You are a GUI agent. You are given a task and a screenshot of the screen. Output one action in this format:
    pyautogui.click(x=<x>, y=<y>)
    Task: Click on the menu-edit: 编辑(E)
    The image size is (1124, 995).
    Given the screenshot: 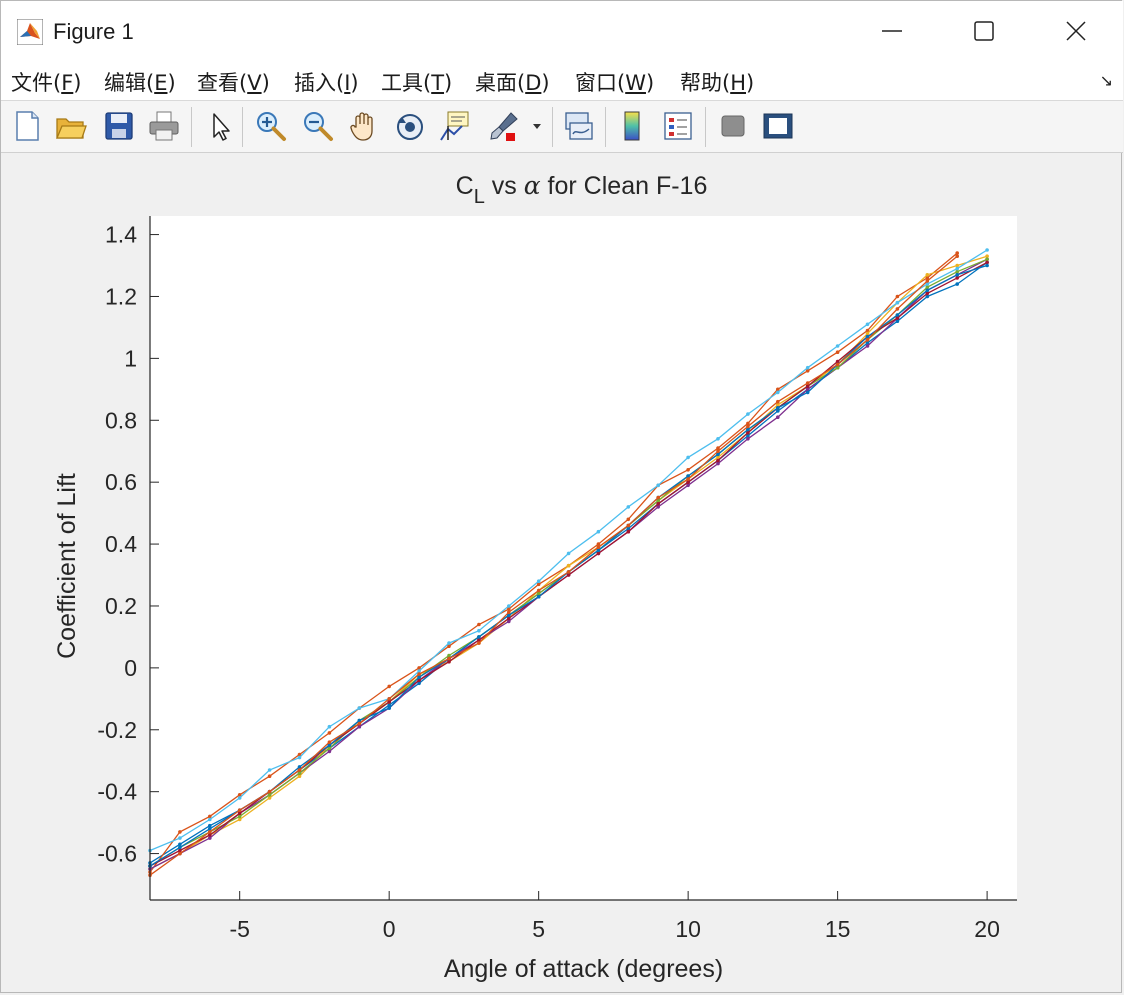 What is the action you would take?
    pyautogui.click(x=140, y=82)
    